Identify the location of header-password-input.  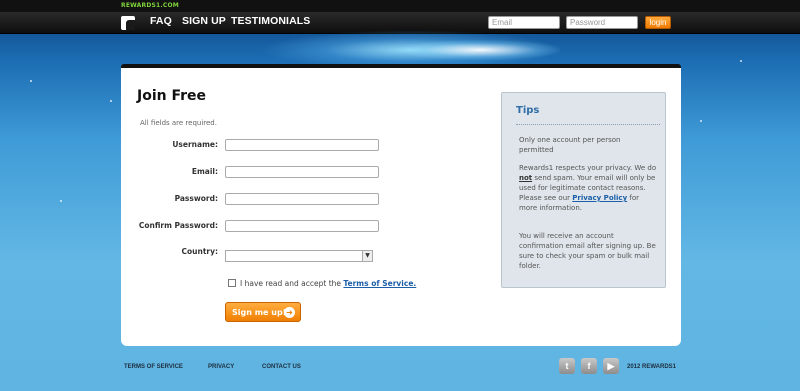
(602, 22).